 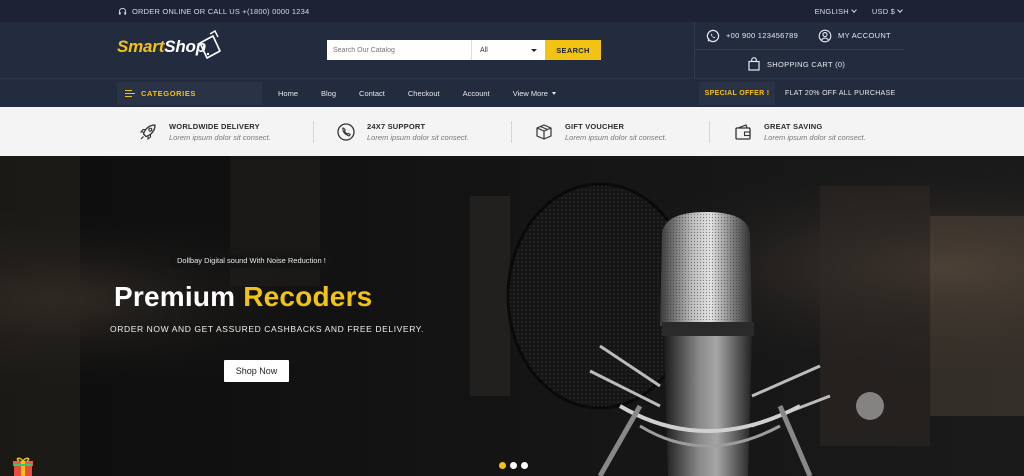 I want to click on feature-title: 24X7 SUPPORT, so click(x=396, y=126).